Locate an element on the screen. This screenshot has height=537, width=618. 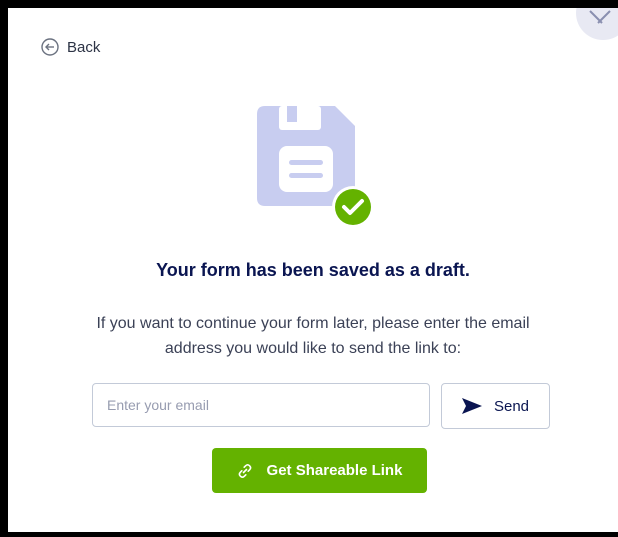
close-button is located at coordinates (597, 24).